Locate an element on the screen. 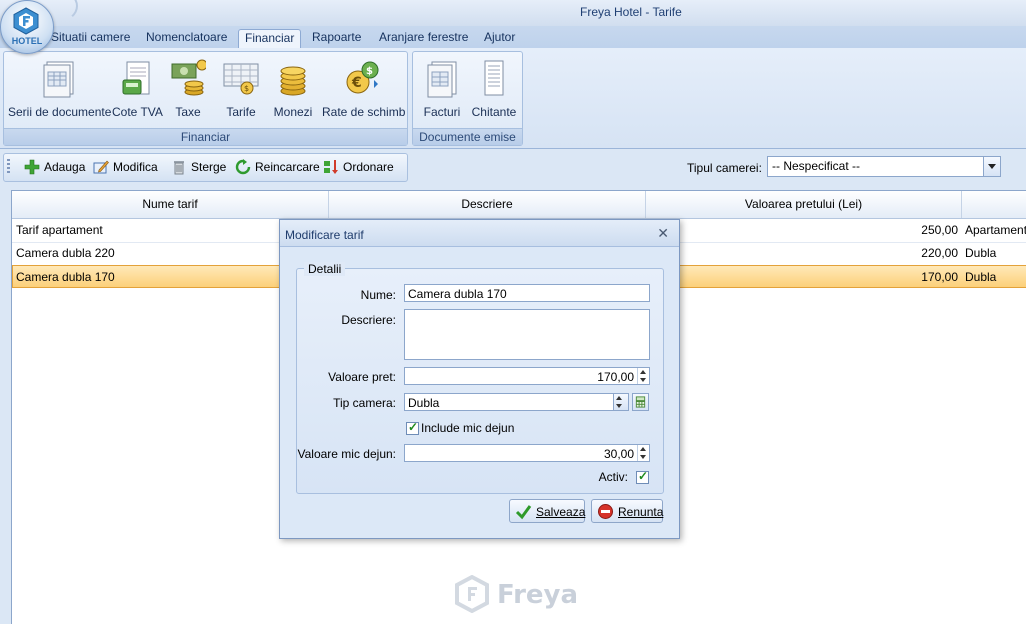  edit-button: Modifica is located at coordinates (125, 167).